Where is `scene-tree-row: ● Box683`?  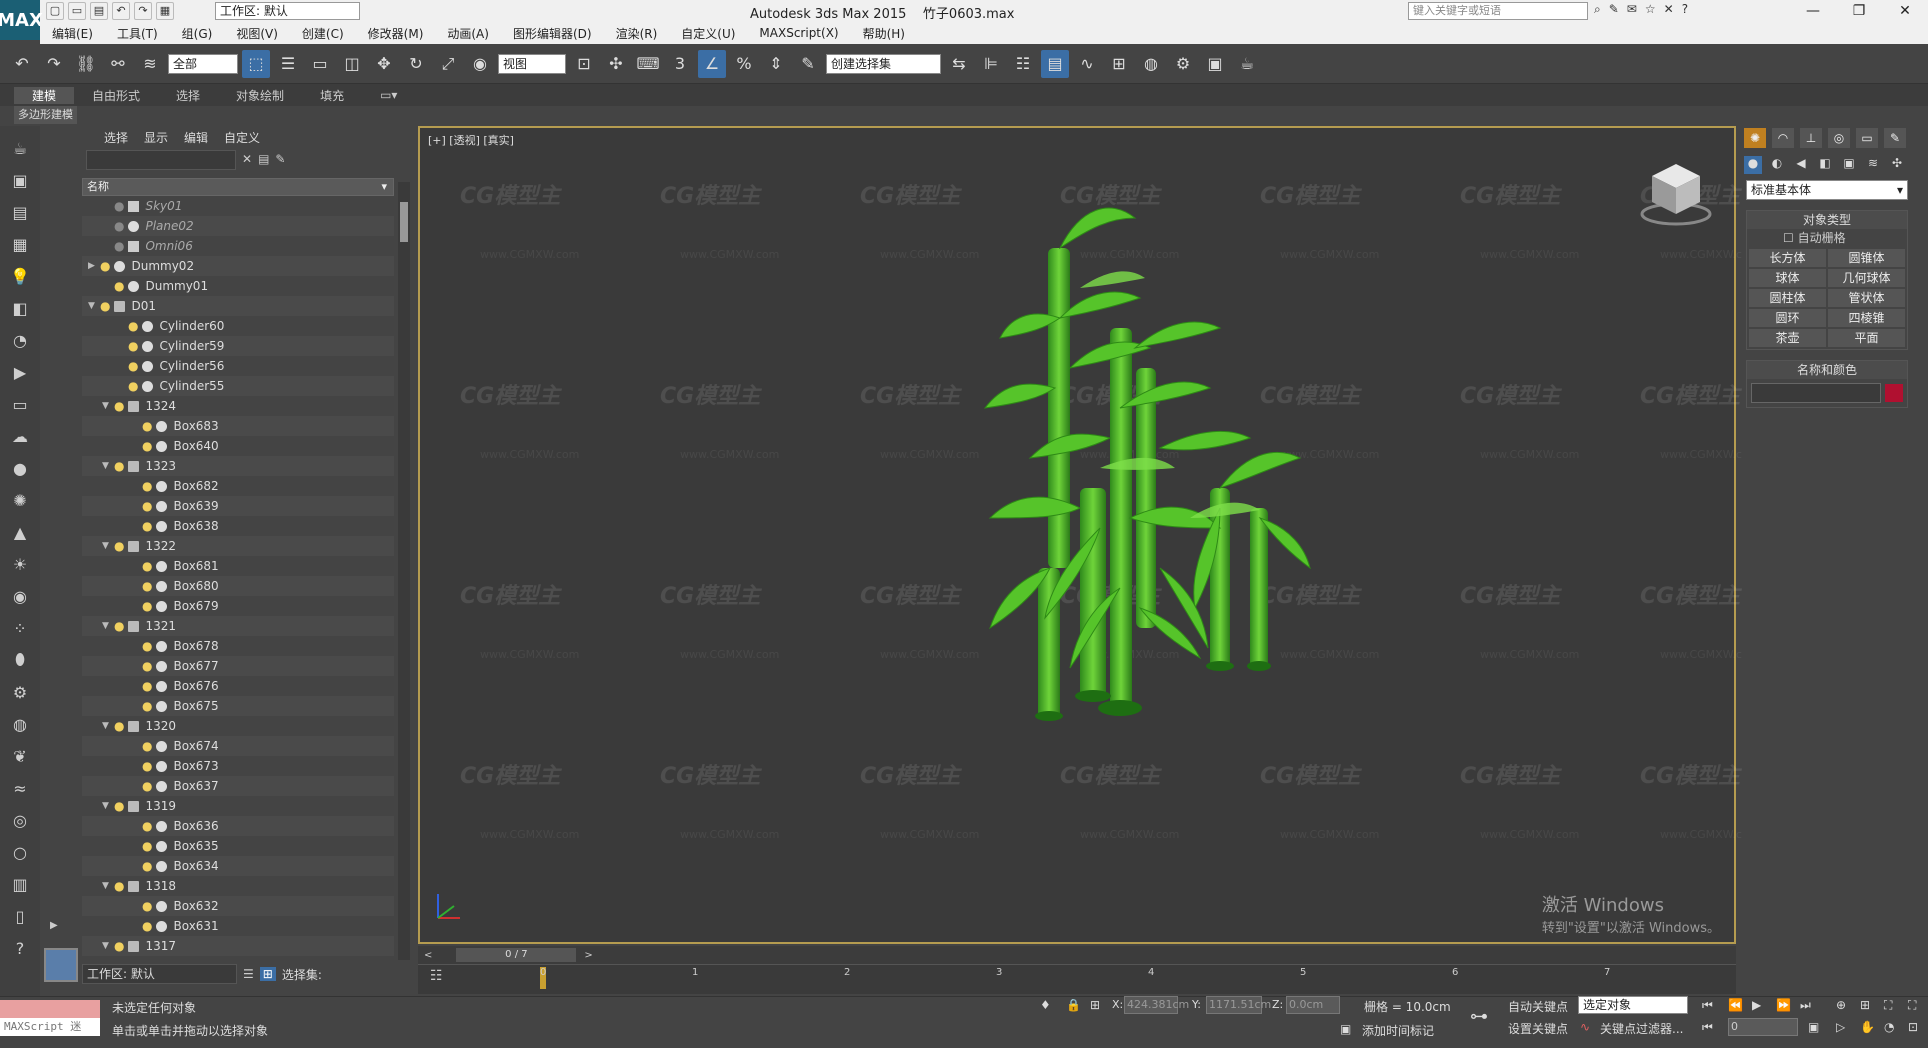
scene-tree-row: ● Box683 is located at coordinates (238, 426).